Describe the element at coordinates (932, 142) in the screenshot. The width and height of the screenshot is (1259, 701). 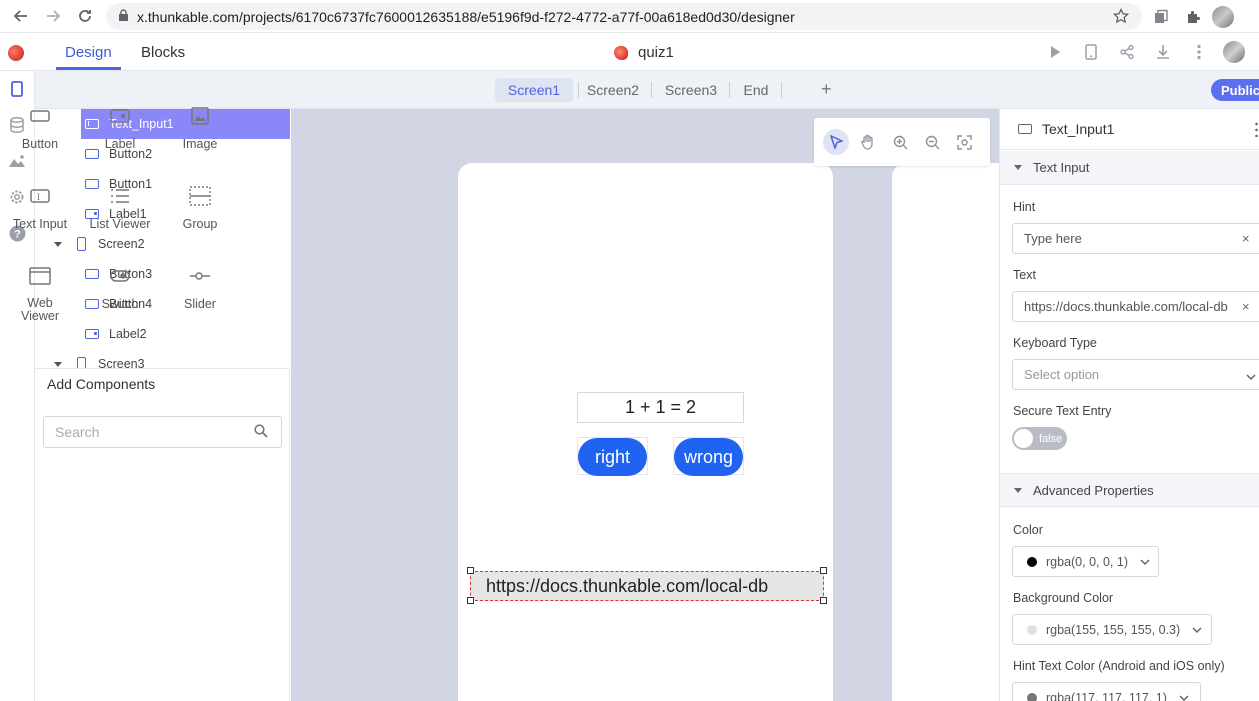
I see `zoom-out-icon` at that location.